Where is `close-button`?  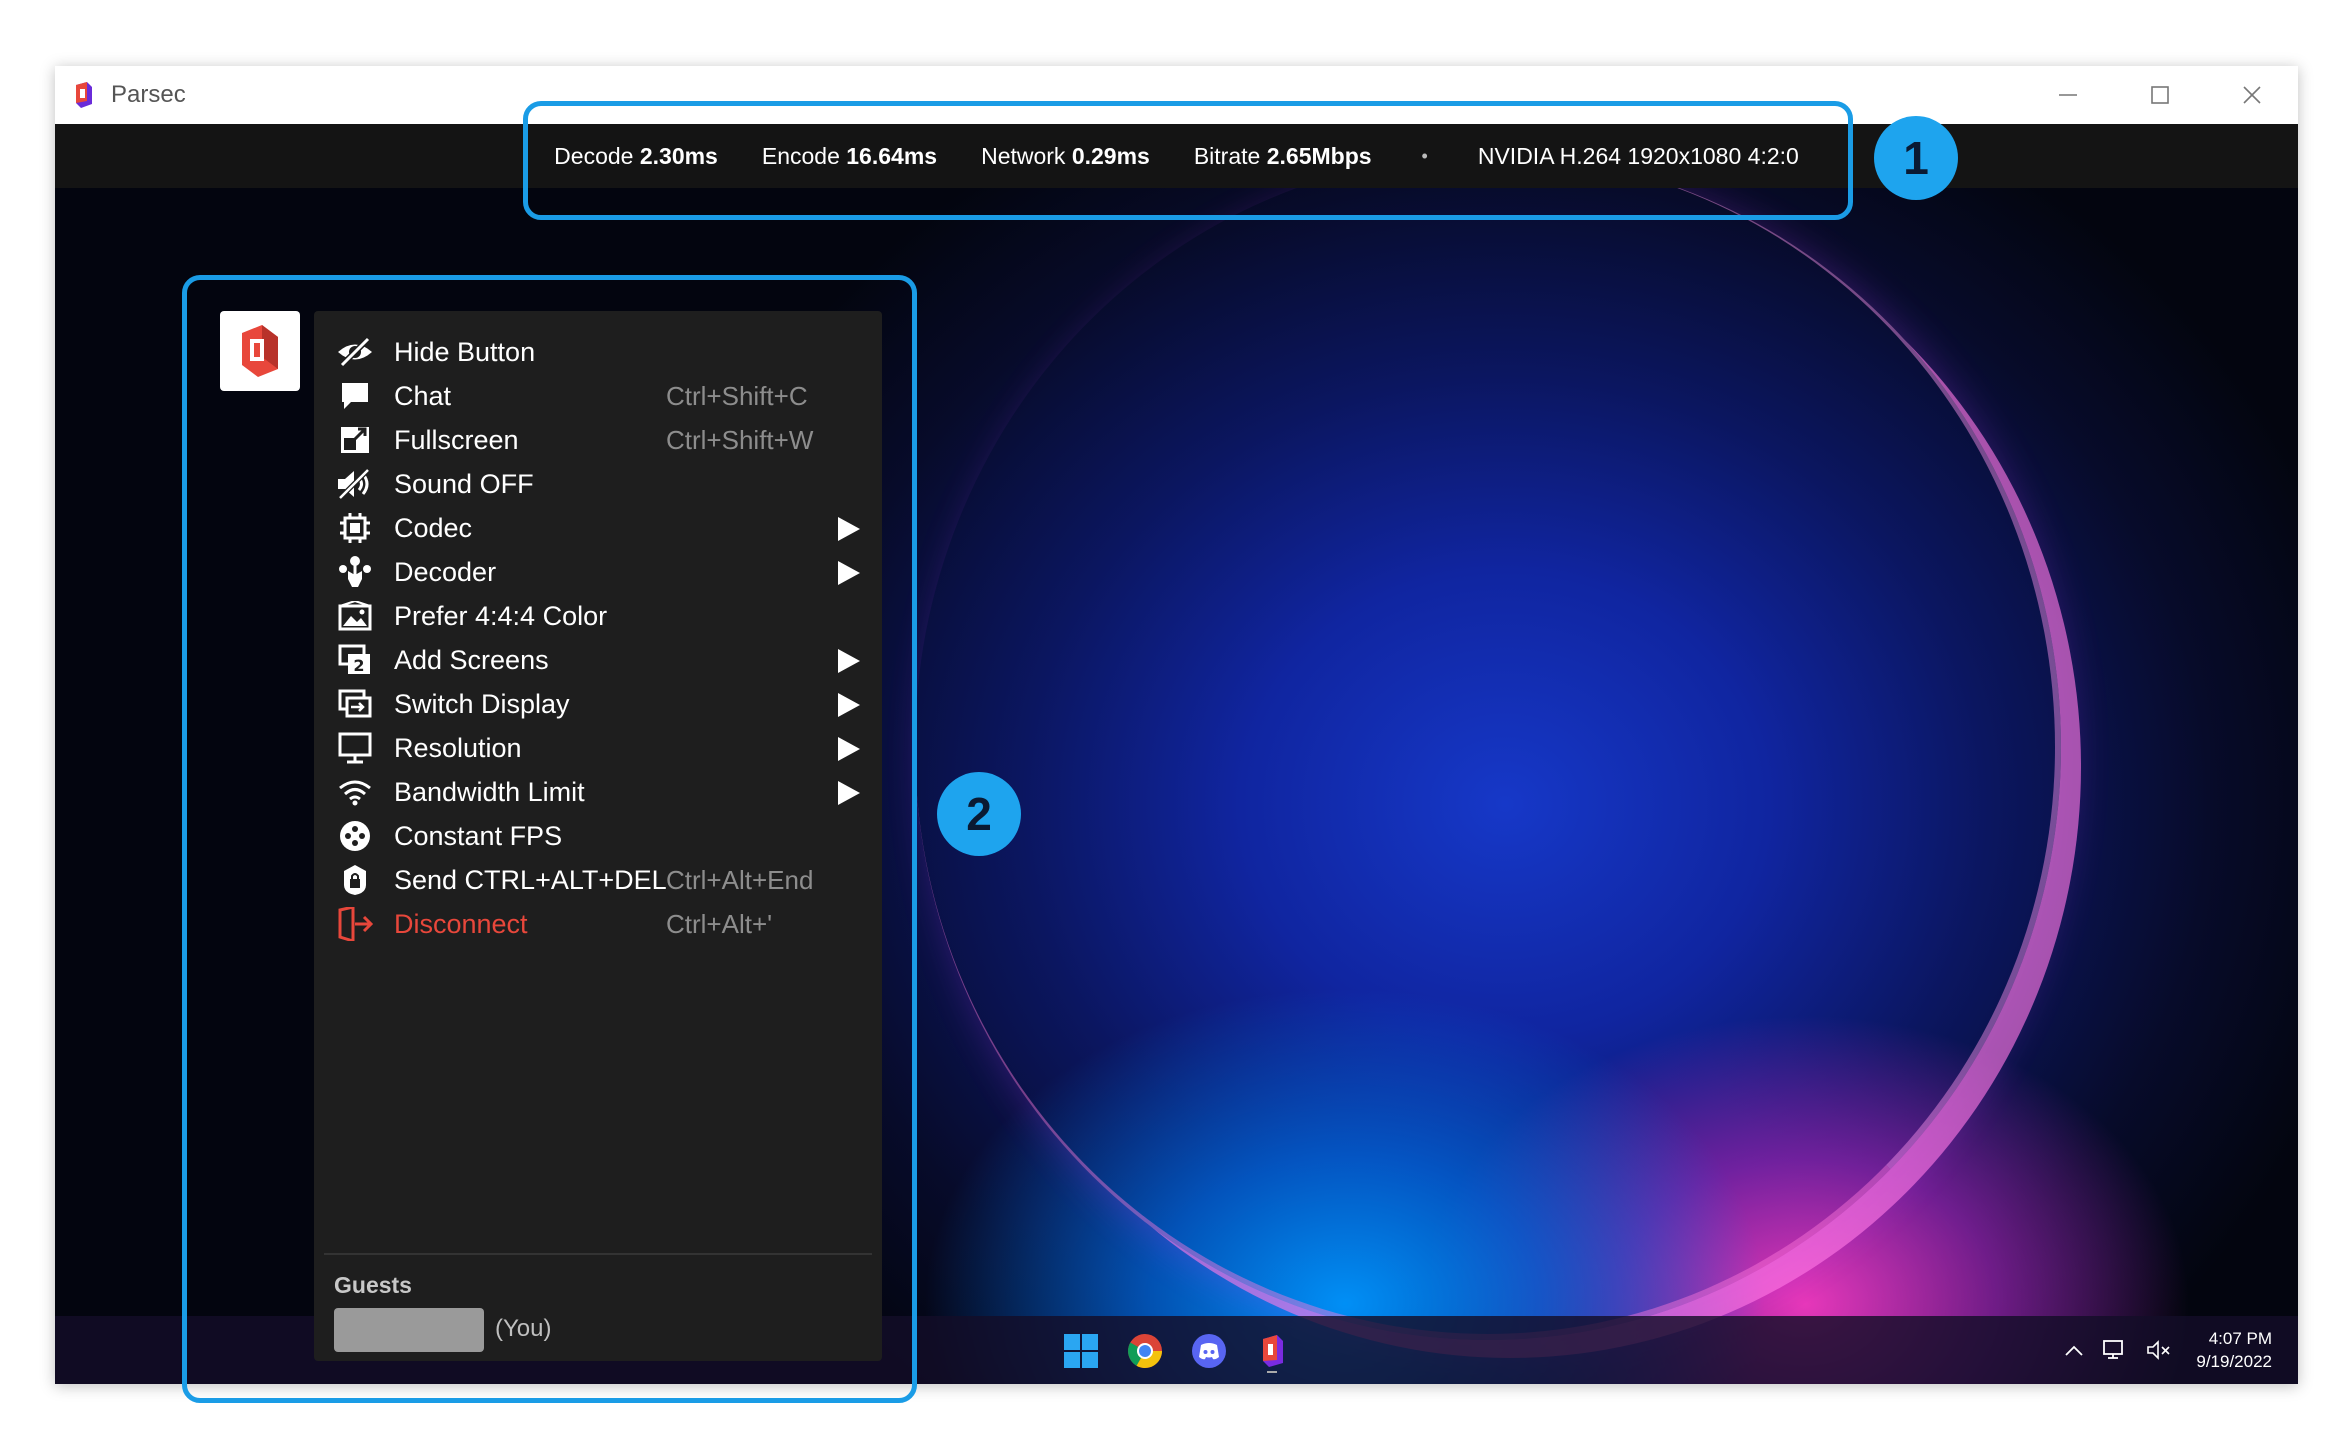 close-button is located at coordinates (2252, 95).